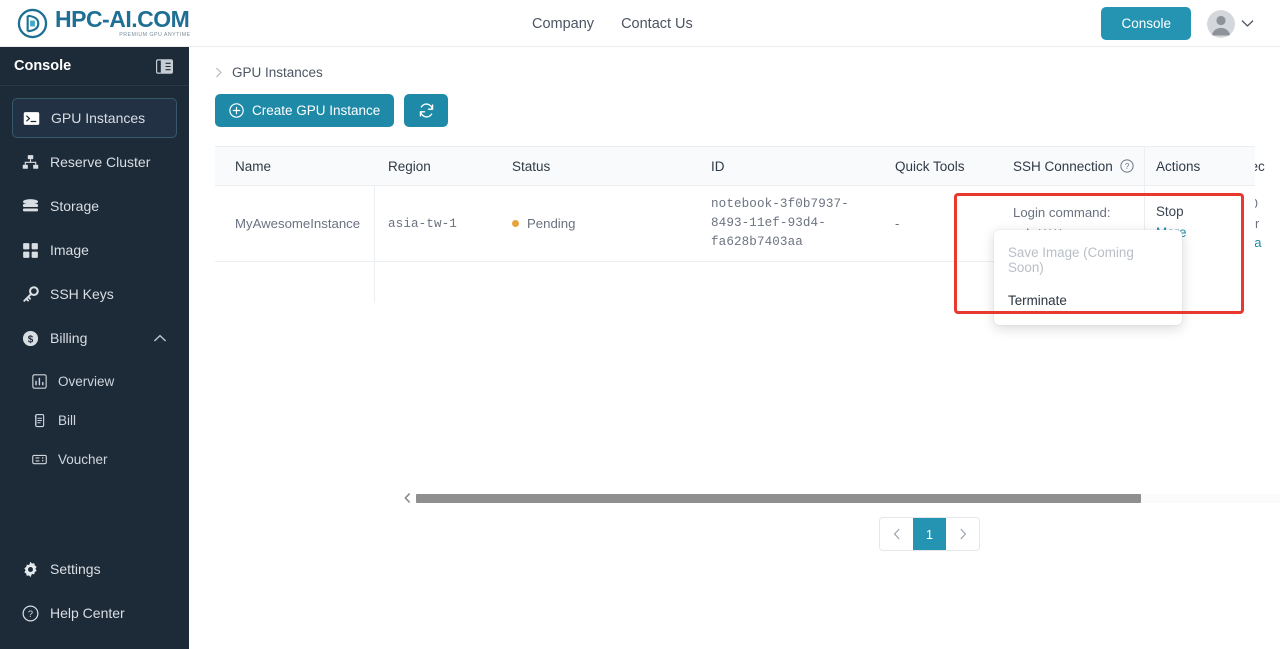 This screenshot has width=1280, height=649. Describe the element at coordinates (734, 63) in the screenshot. I see `breadcrumb: GPU Instances` at that location.